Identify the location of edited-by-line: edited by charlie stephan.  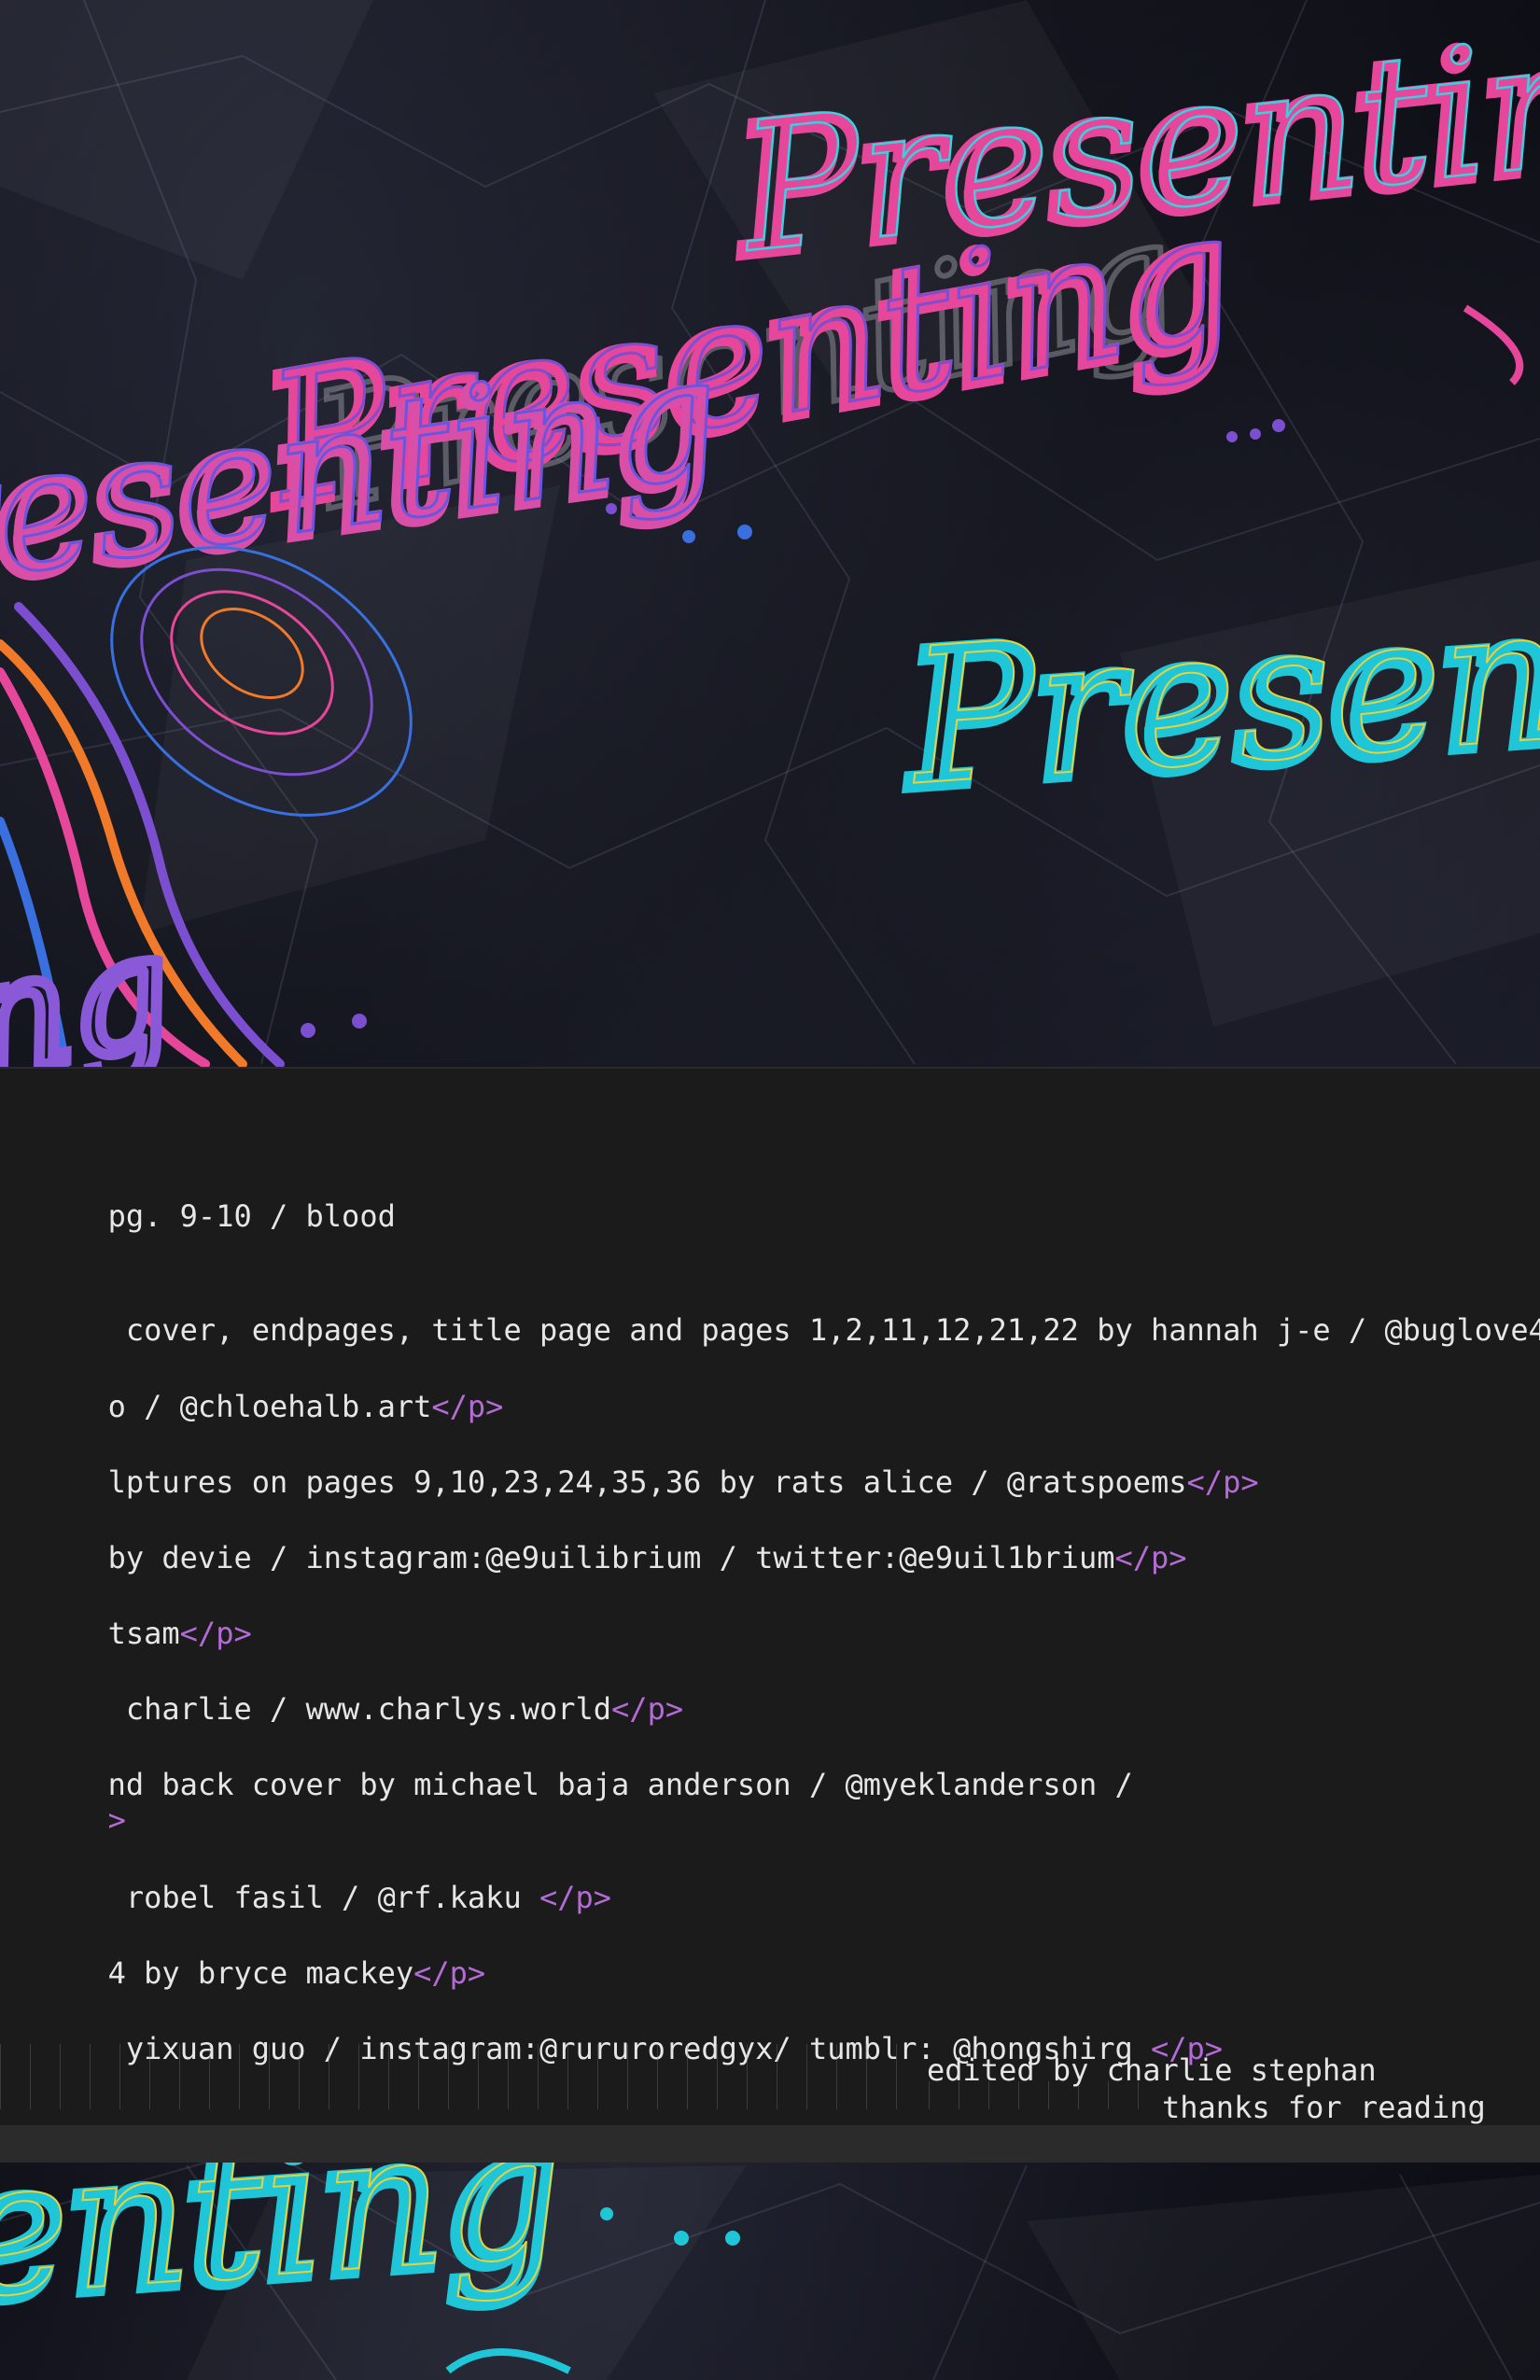
(1152, 2070).